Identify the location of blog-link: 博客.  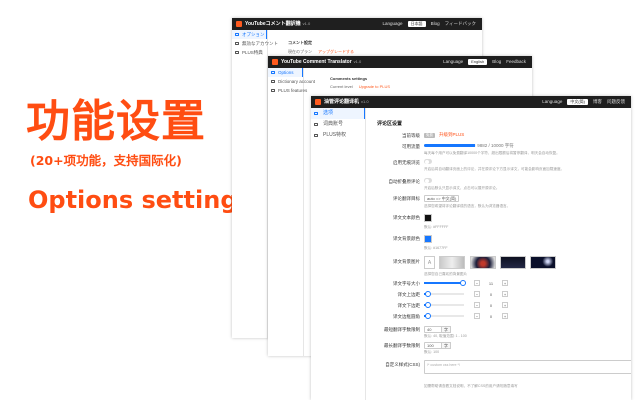
(597, 102).